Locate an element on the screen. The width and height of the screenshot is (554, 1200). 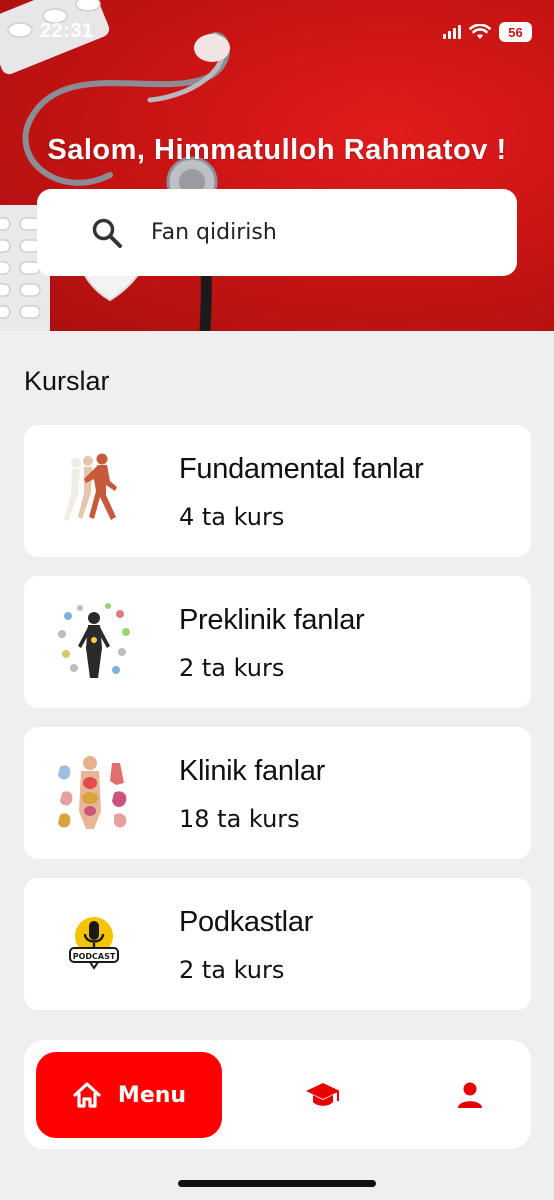
course-card-preclinical: Preklinik fanlar 2 ta kurs is located at coordinates (277, 642).